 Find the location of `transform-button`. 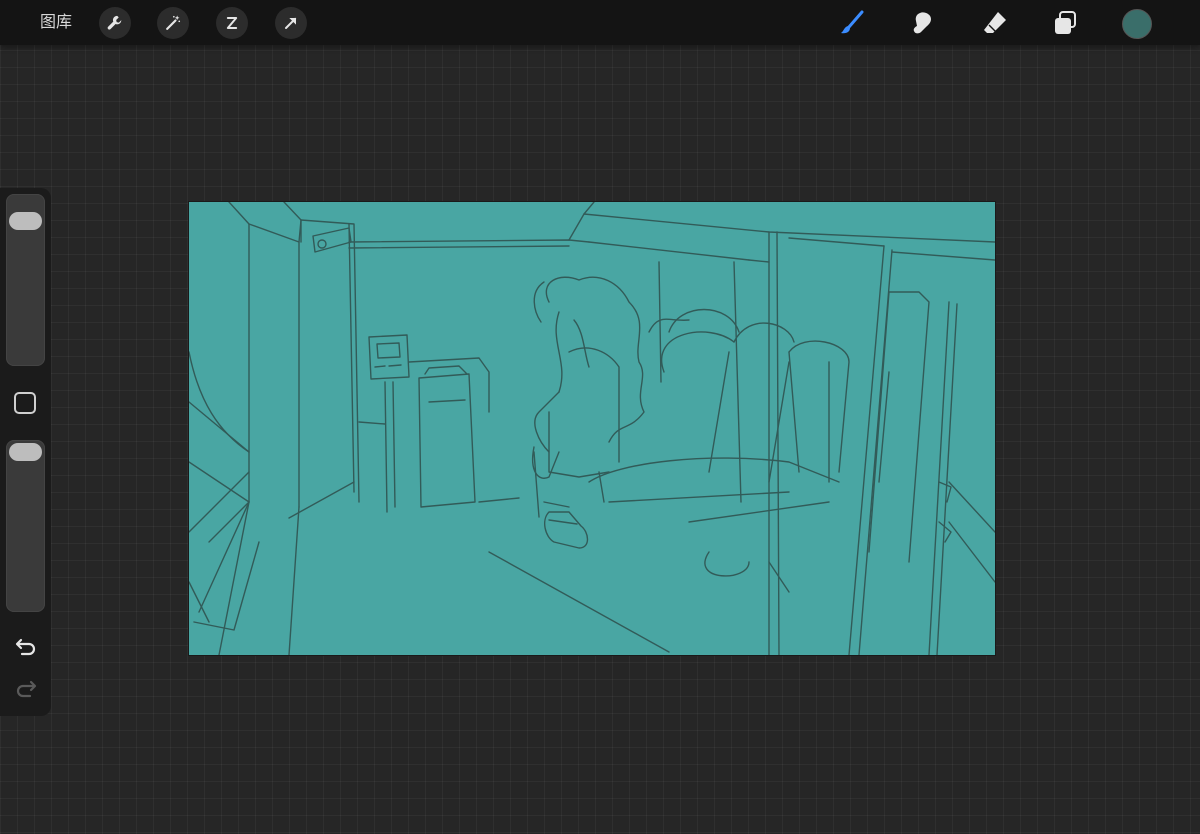

transform-button is located at coordinates (291, 23).